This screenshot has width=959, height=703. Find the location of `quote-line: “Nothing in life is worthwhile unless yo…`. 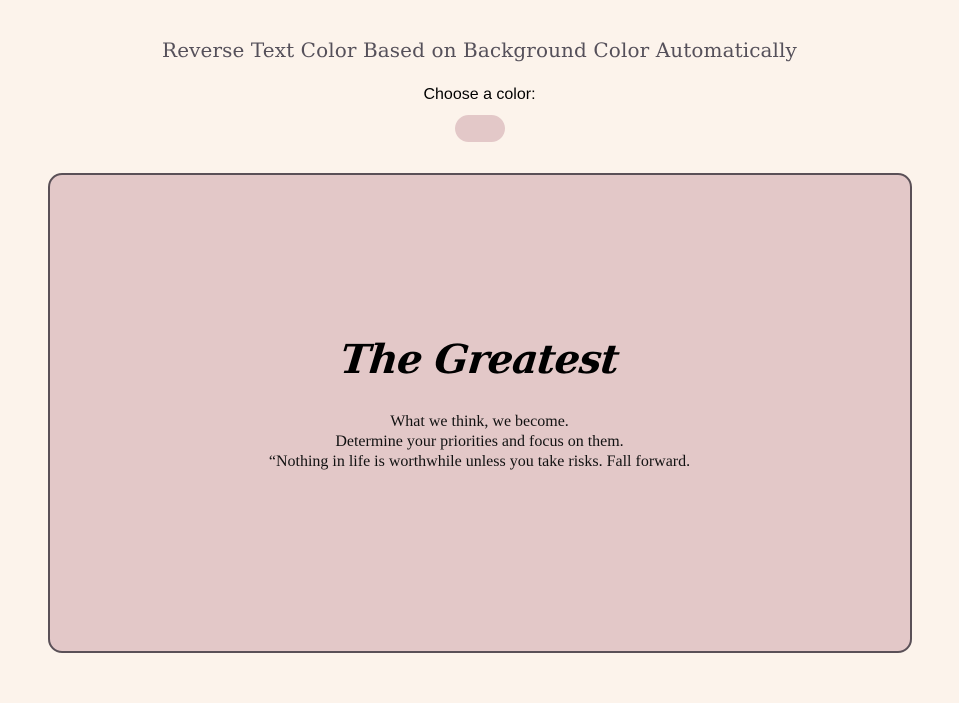

quote-line: “Nothing in life is worthwhile unless yo… is located at coordinates (479, 461).